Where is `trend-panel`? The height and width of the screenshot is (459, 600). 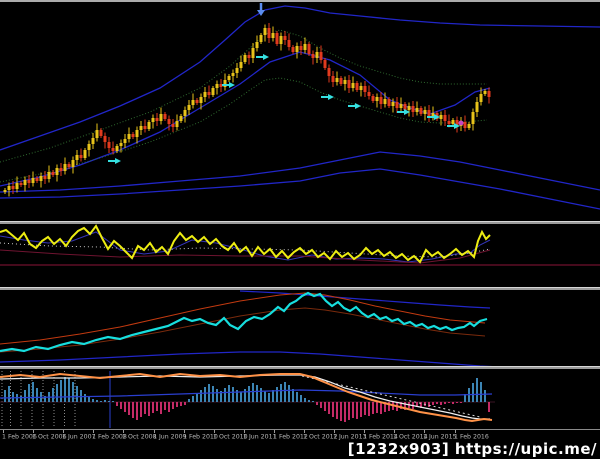
trend-panel is located at coordinates (250, 329).